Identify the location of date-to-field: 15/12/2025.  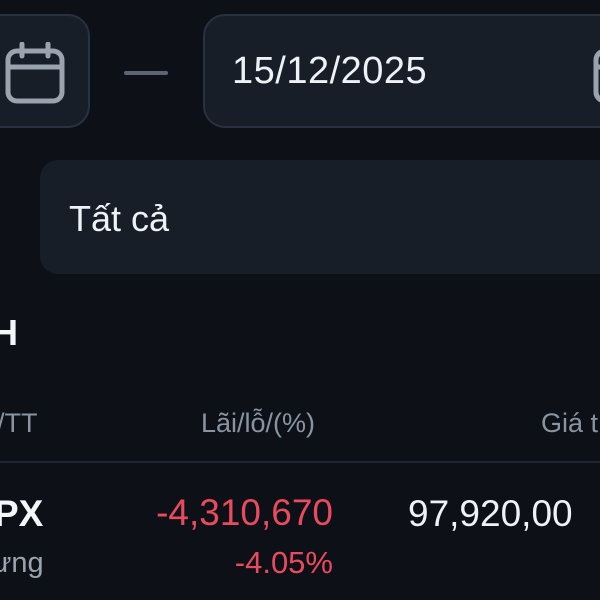
(401, 71).